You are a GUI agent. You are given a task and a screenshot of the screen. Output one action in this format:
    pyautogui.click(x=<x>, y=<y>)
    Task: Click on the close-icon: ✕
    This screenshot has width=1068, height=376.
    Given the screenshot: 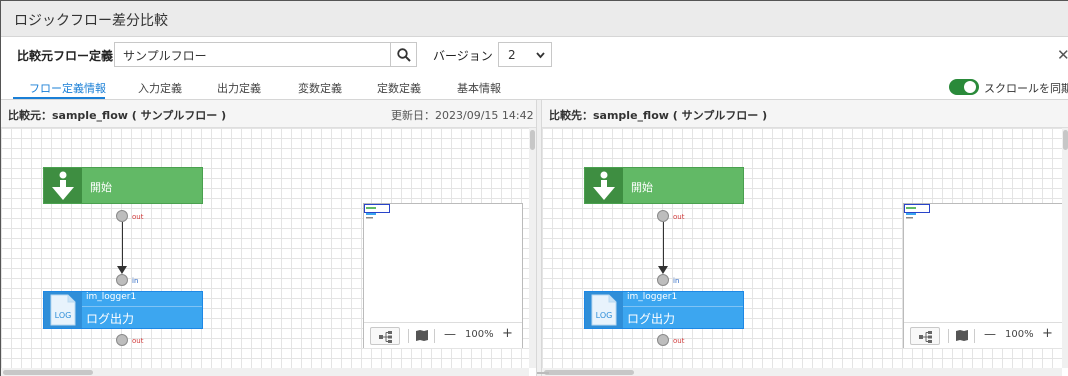 What is the action you would take?
    pyautogui.click(x=1062, y=55)
    